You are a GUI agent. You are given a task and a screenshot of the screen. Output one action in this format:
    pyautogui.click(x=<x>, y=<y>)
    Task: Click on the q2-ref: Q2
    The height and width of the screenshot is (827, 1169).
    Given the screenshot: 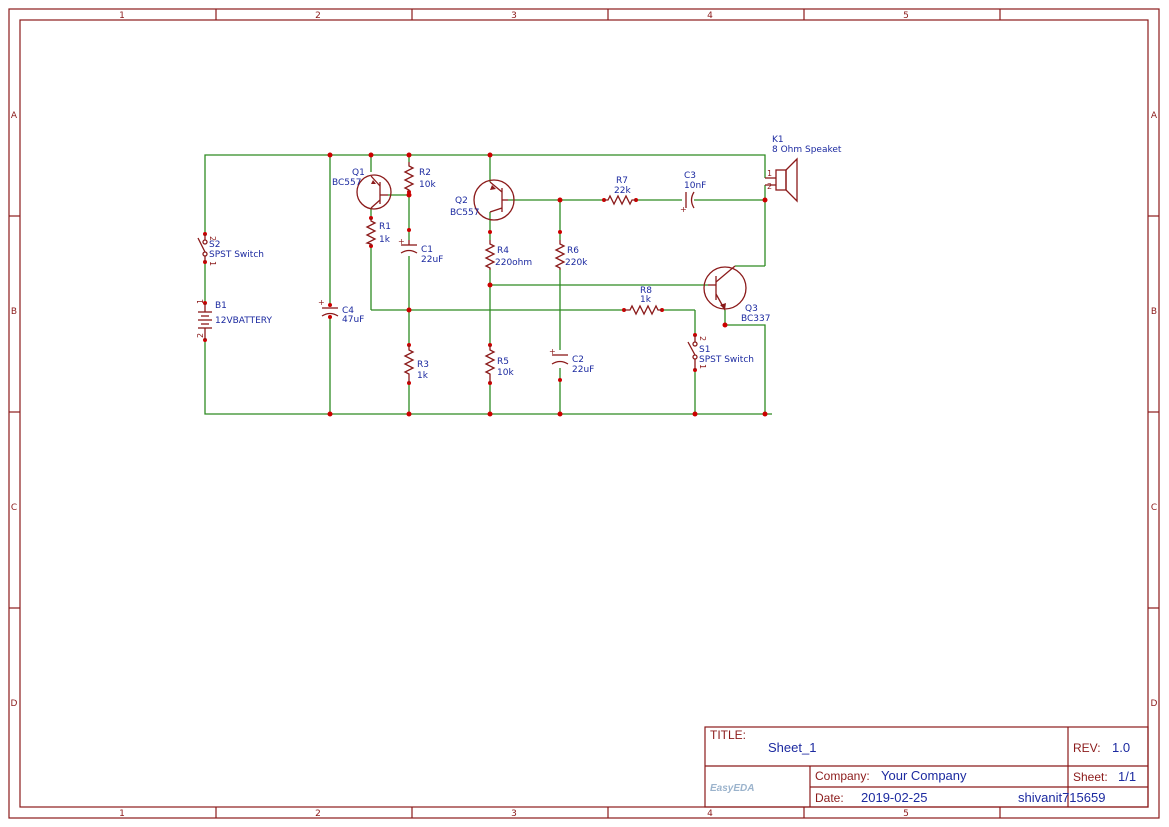 What is the action you would take?
    pyautogui.click(x=461, y=201)
    